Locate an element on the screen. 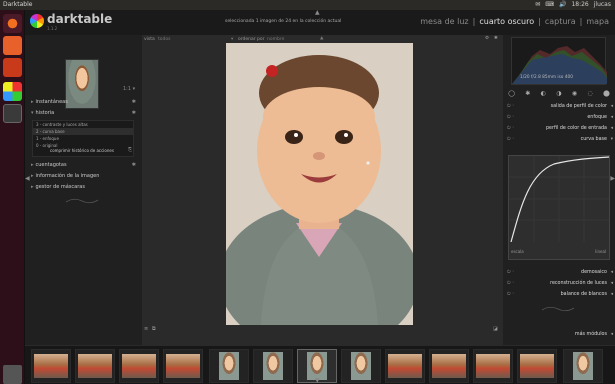  group-active-icon: ◯ is located at coordinates (511, 95).